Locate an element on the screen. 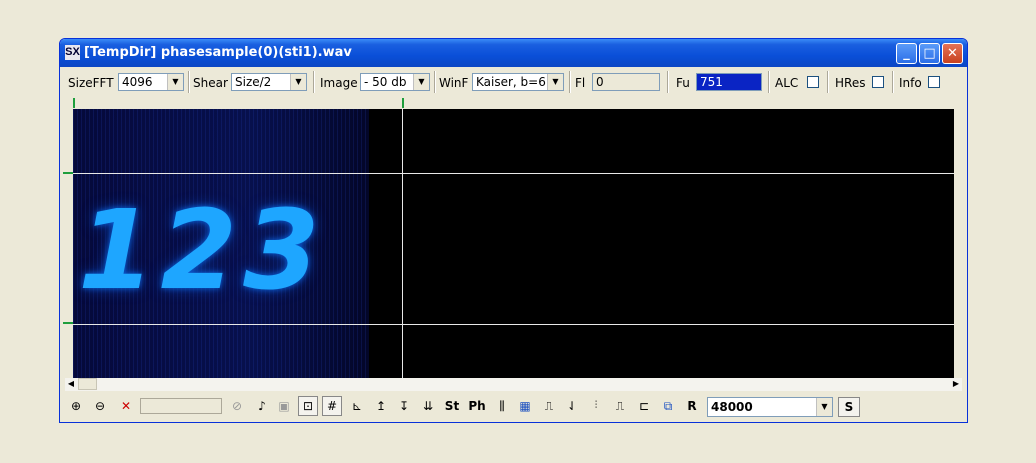  scroll-right-icon: ▶ is located at coordinates (956, 384).